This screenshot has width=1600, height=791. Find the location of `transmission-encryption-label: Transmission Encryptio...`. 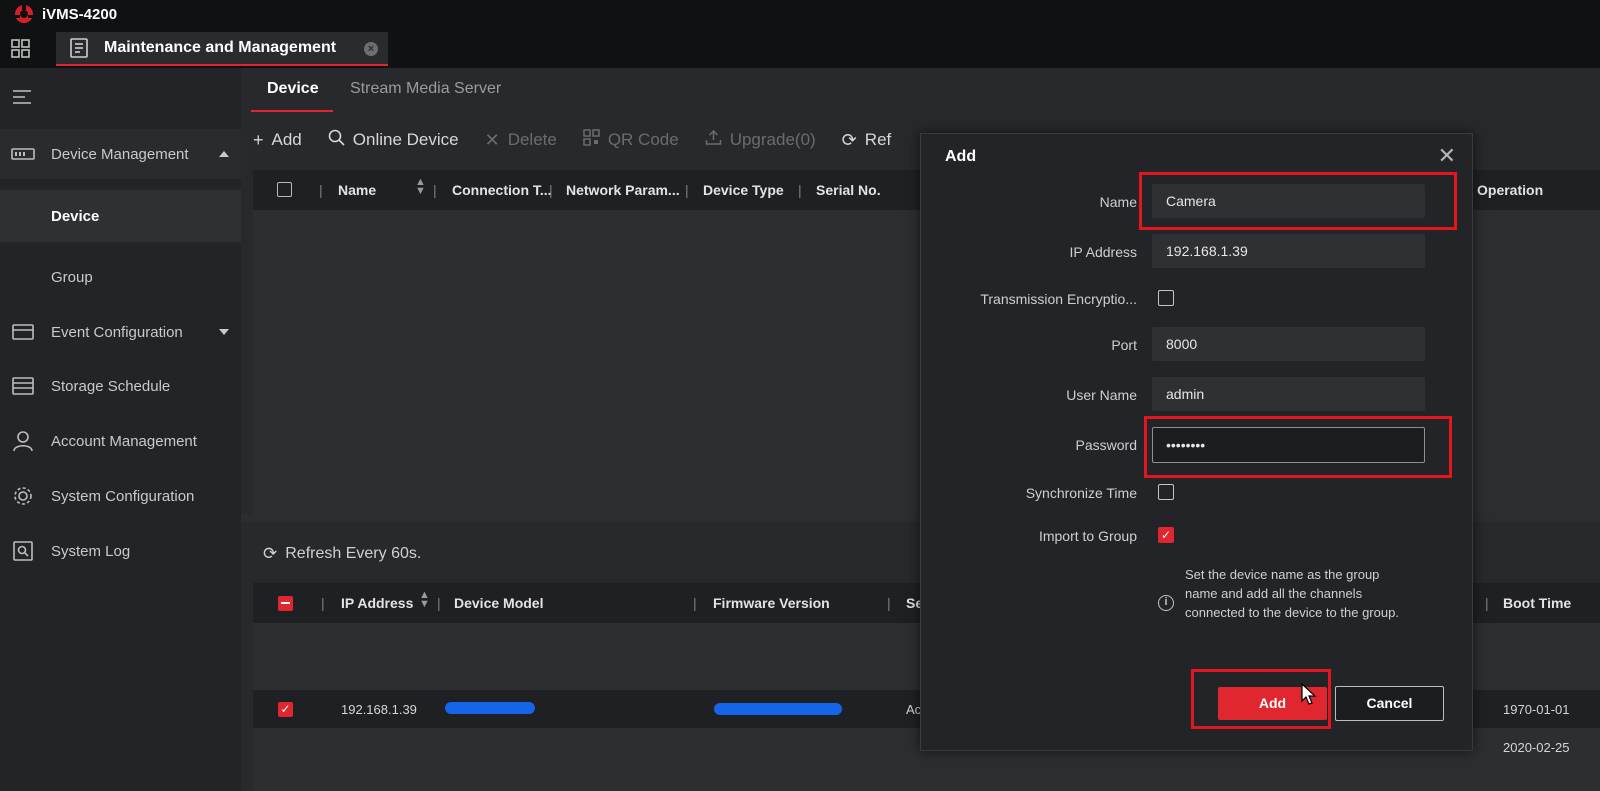

transmission-encryption-label: Transmission Encryptio... is located at coordinates (1058, 299).